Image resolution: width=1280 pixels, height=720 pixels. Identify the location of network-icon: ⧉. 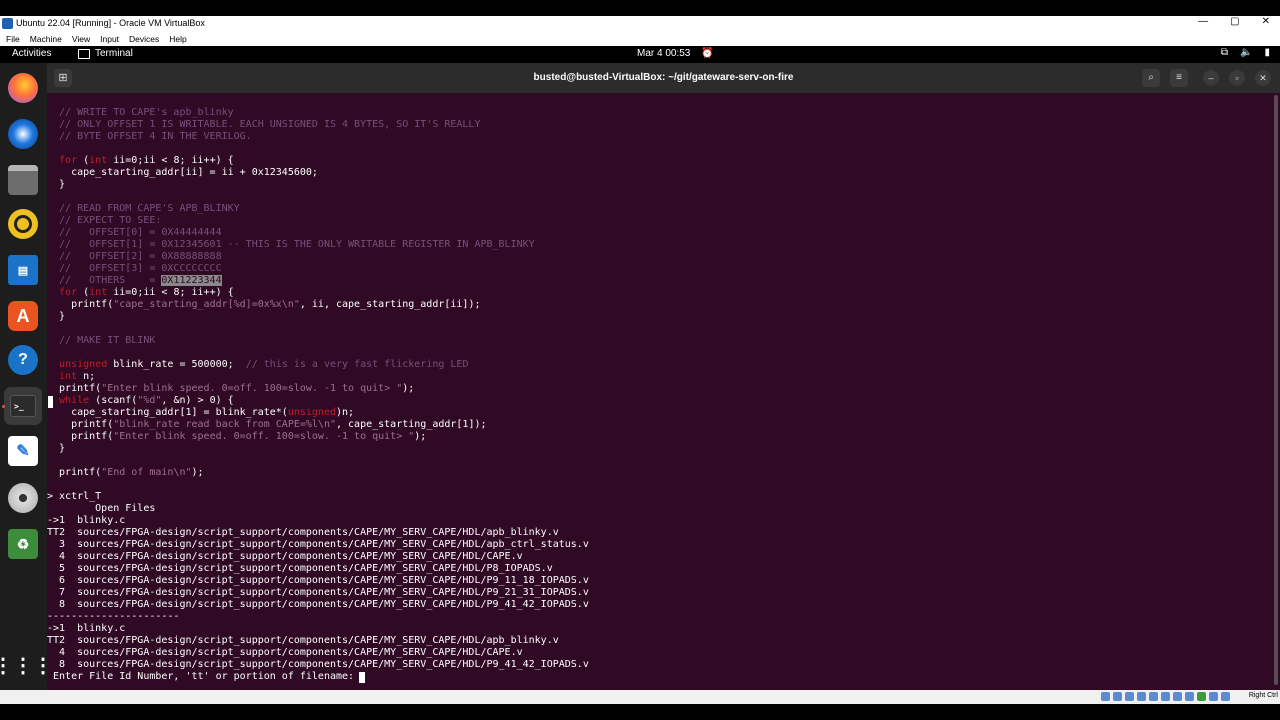
(1224, 52).